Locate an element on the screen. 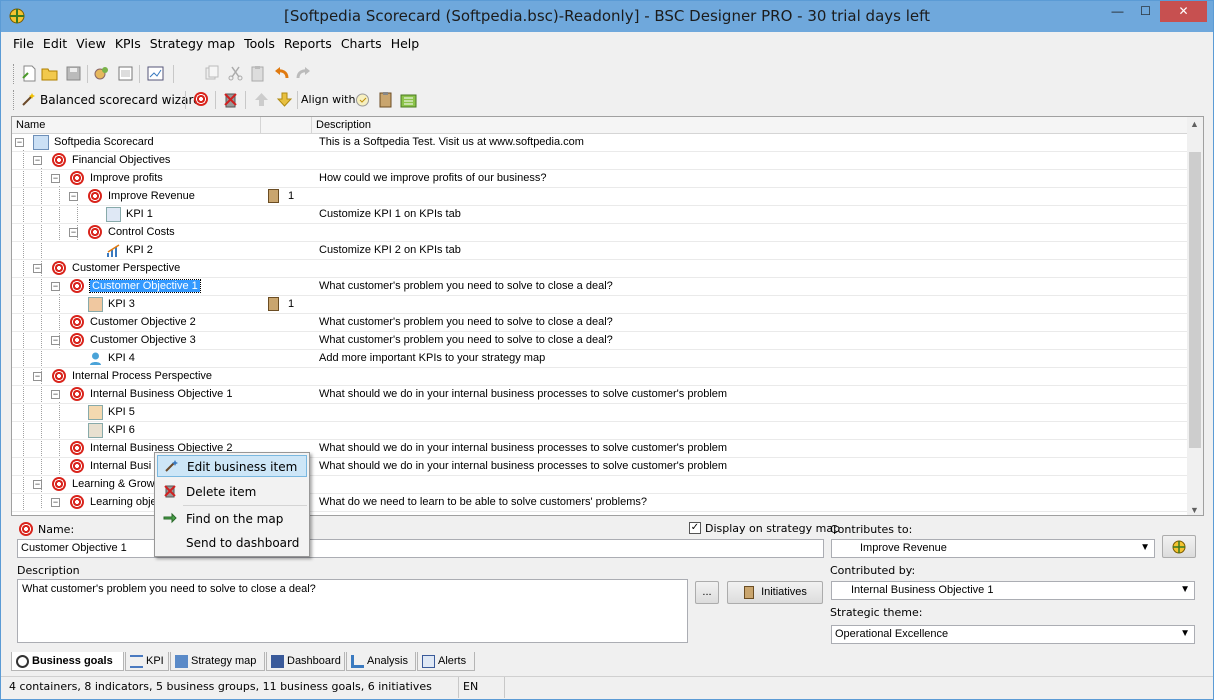 This screenshot has height=700, width=1214. context-delete-item: Delete item is located at coordinates (232, 492).